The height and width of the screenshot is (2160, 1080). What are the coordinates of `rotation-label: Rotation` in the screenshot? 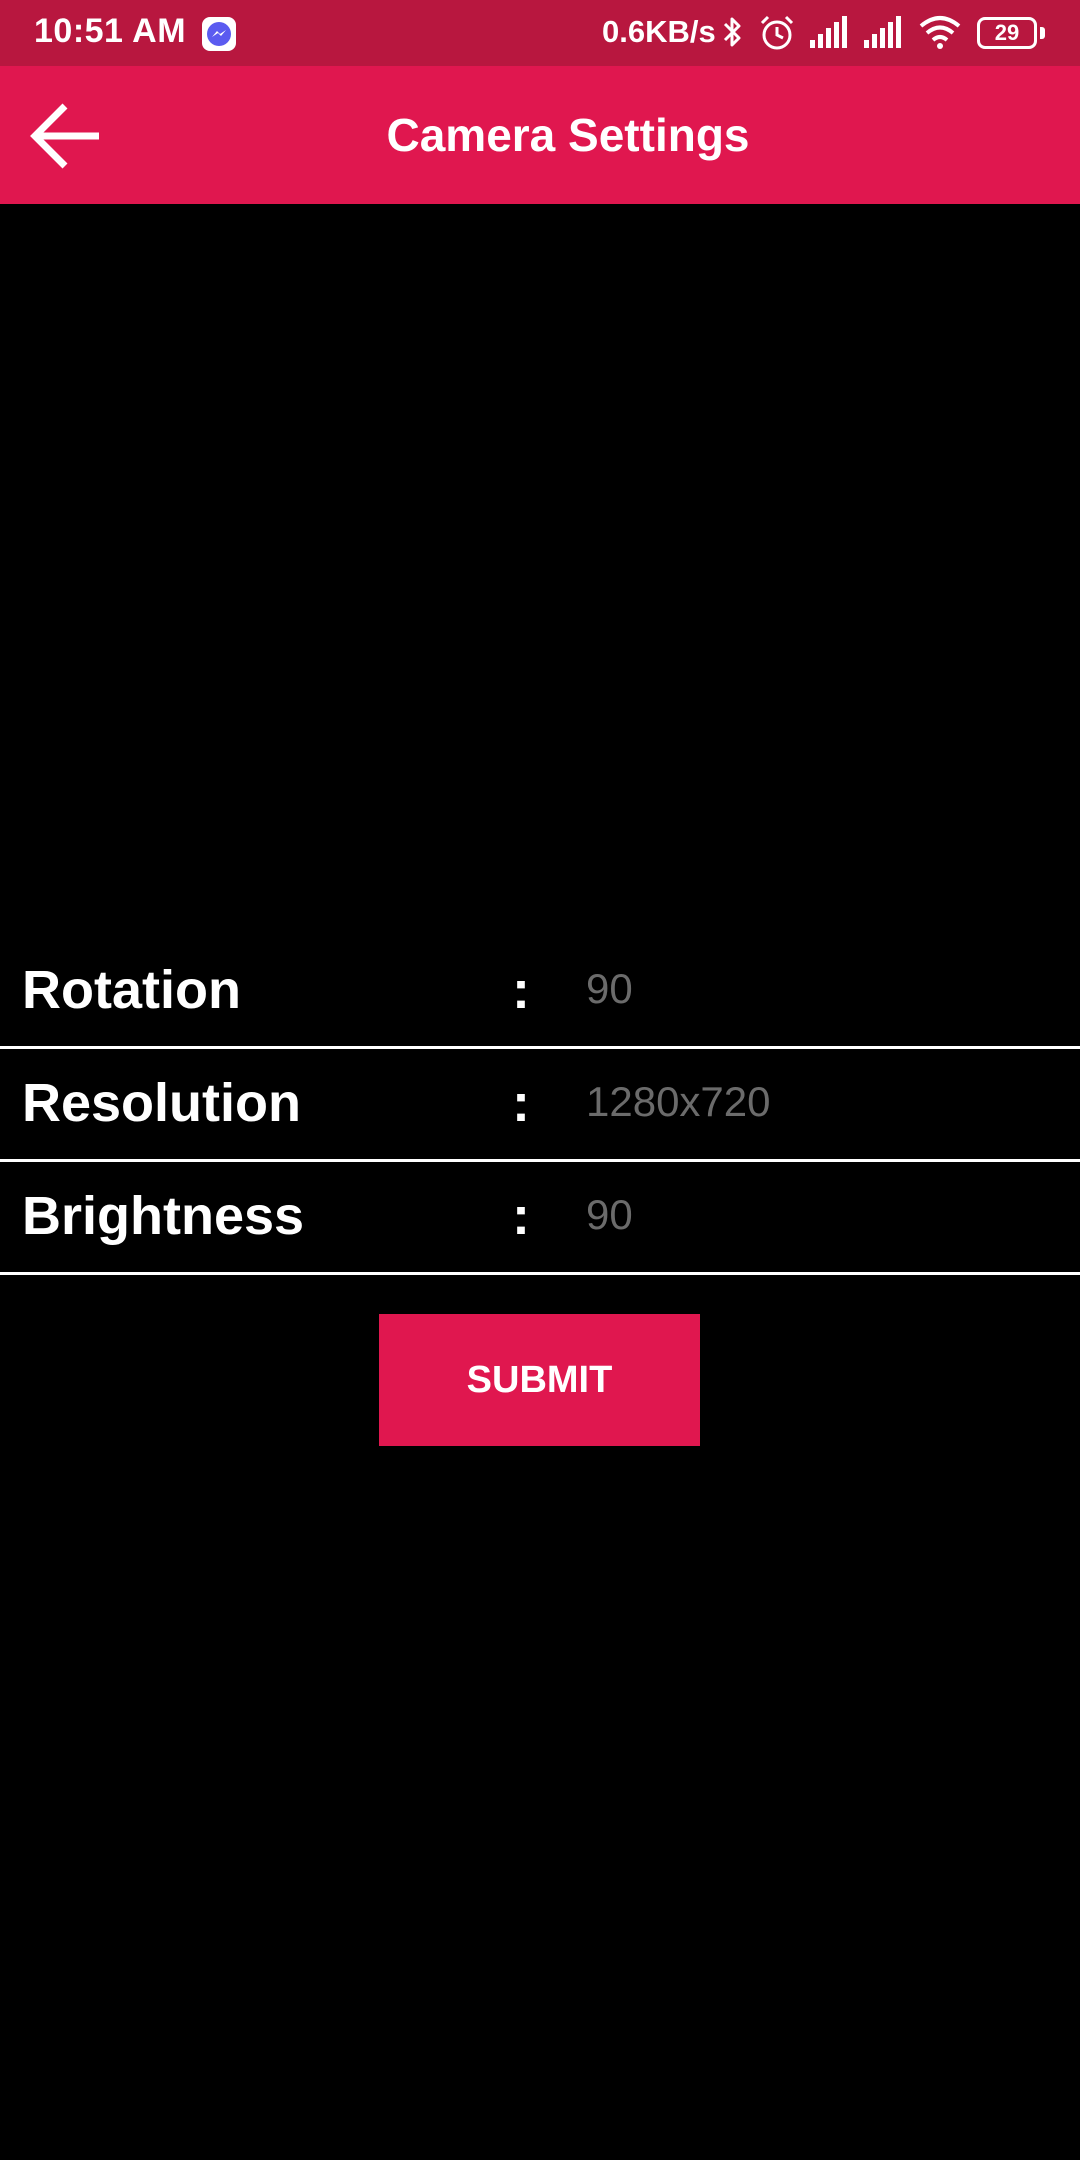 It's located at (131, 990).